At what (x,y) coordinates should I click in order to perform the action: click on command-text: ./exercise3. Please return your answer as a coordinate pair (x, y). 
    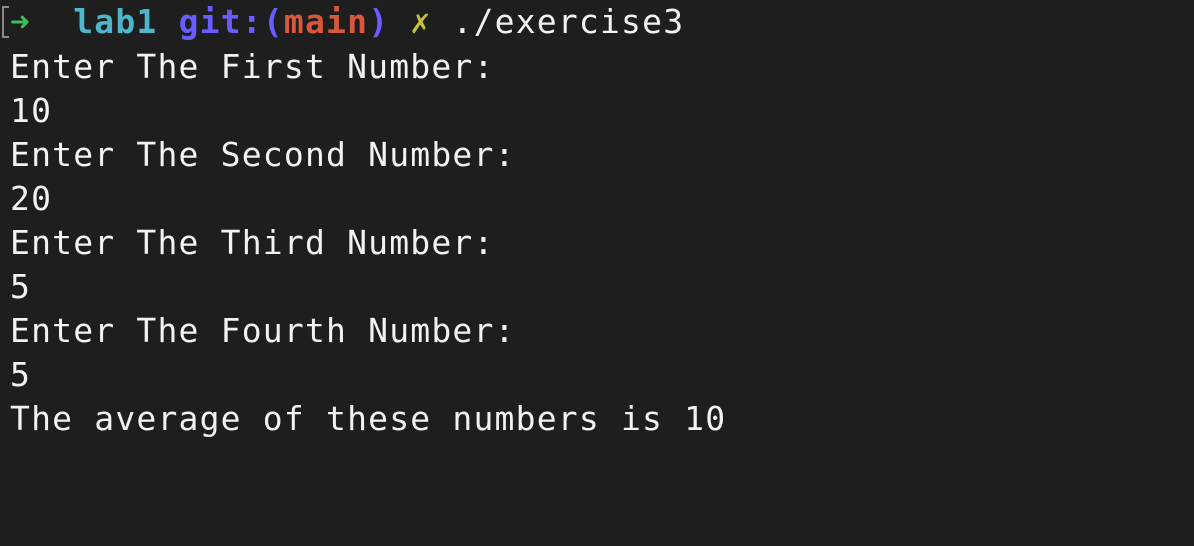
    Looking at the image, I should click on (568, 21).